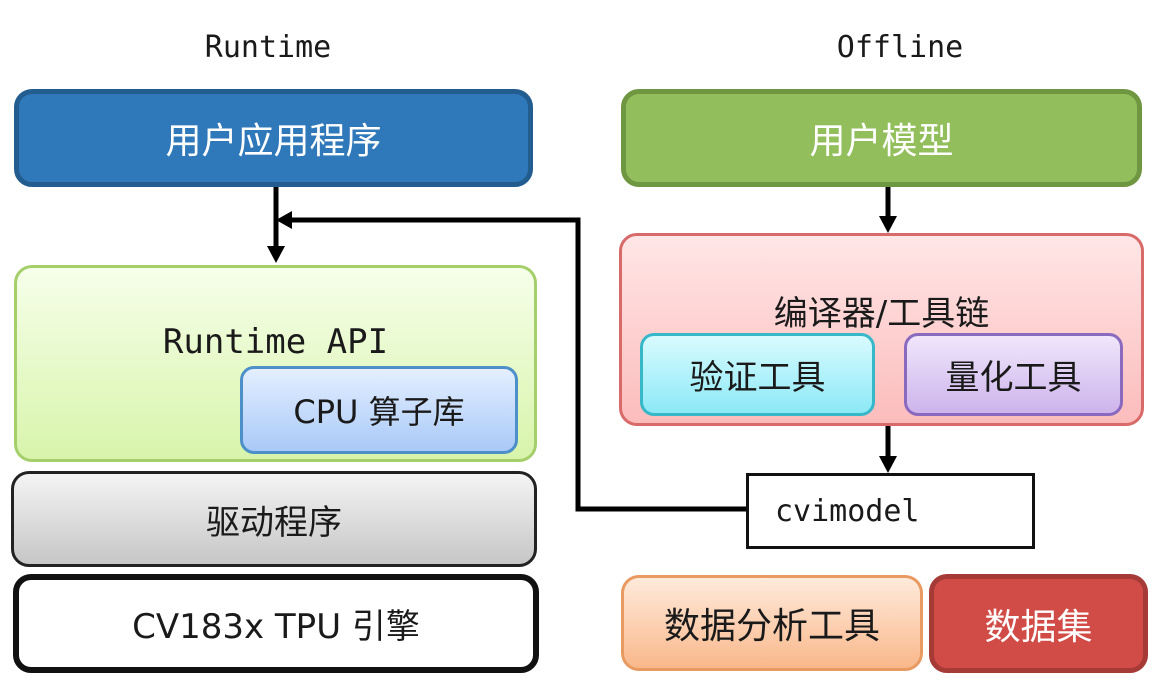 Image resolution: width=1172 pixels, height=695 pixels. Describe the element at coordinates (888, 224) in the screenshot. I see `arrowhead-model-to-compiler` at that location.